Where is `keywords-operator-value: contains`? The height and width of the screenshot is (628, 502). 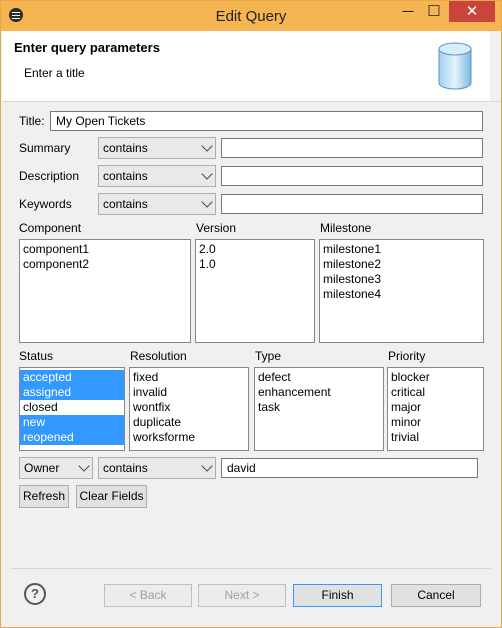 keywords-operator-value: contains is located at coordinates (125, 204).